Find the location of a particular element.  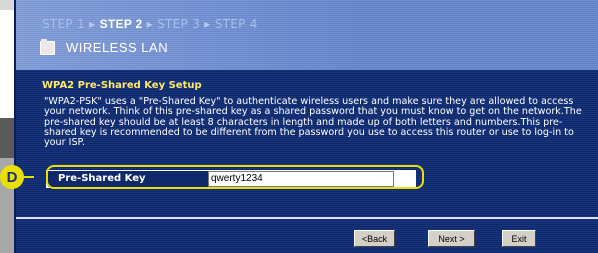

next-button: Next > is located at coordinates (451, 238).